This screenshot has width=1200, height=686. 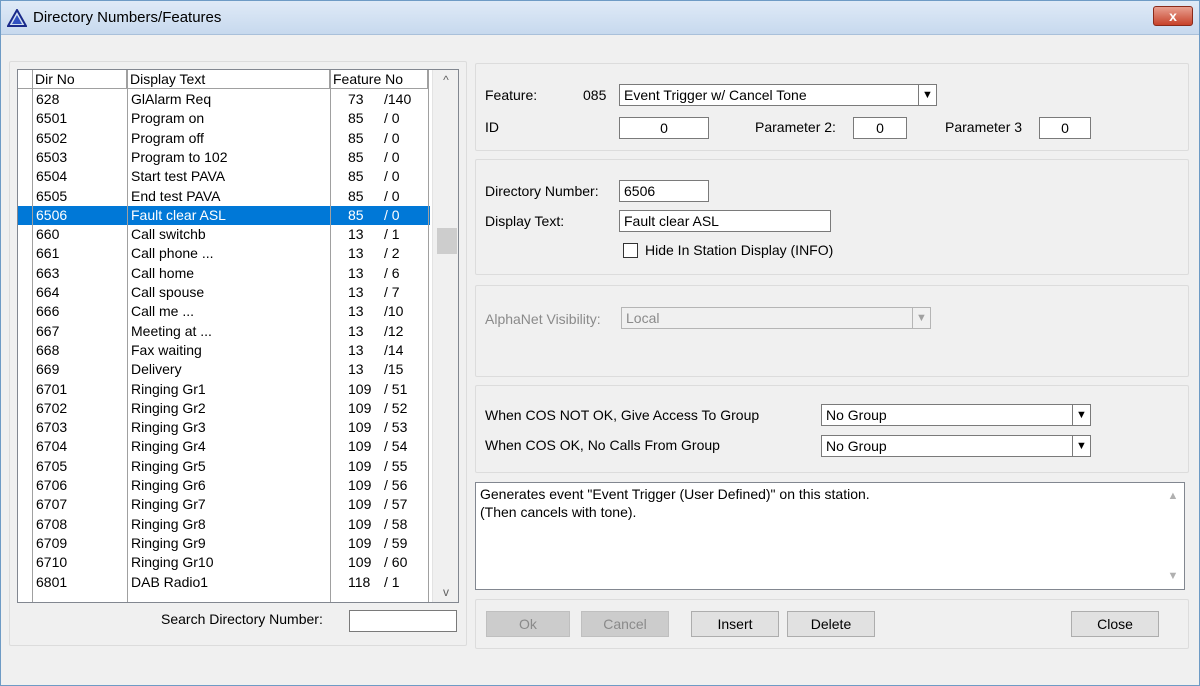 I want to click on list-item: 6702 Ringing Gr2 109 / 52, so click(x=224, y=408).